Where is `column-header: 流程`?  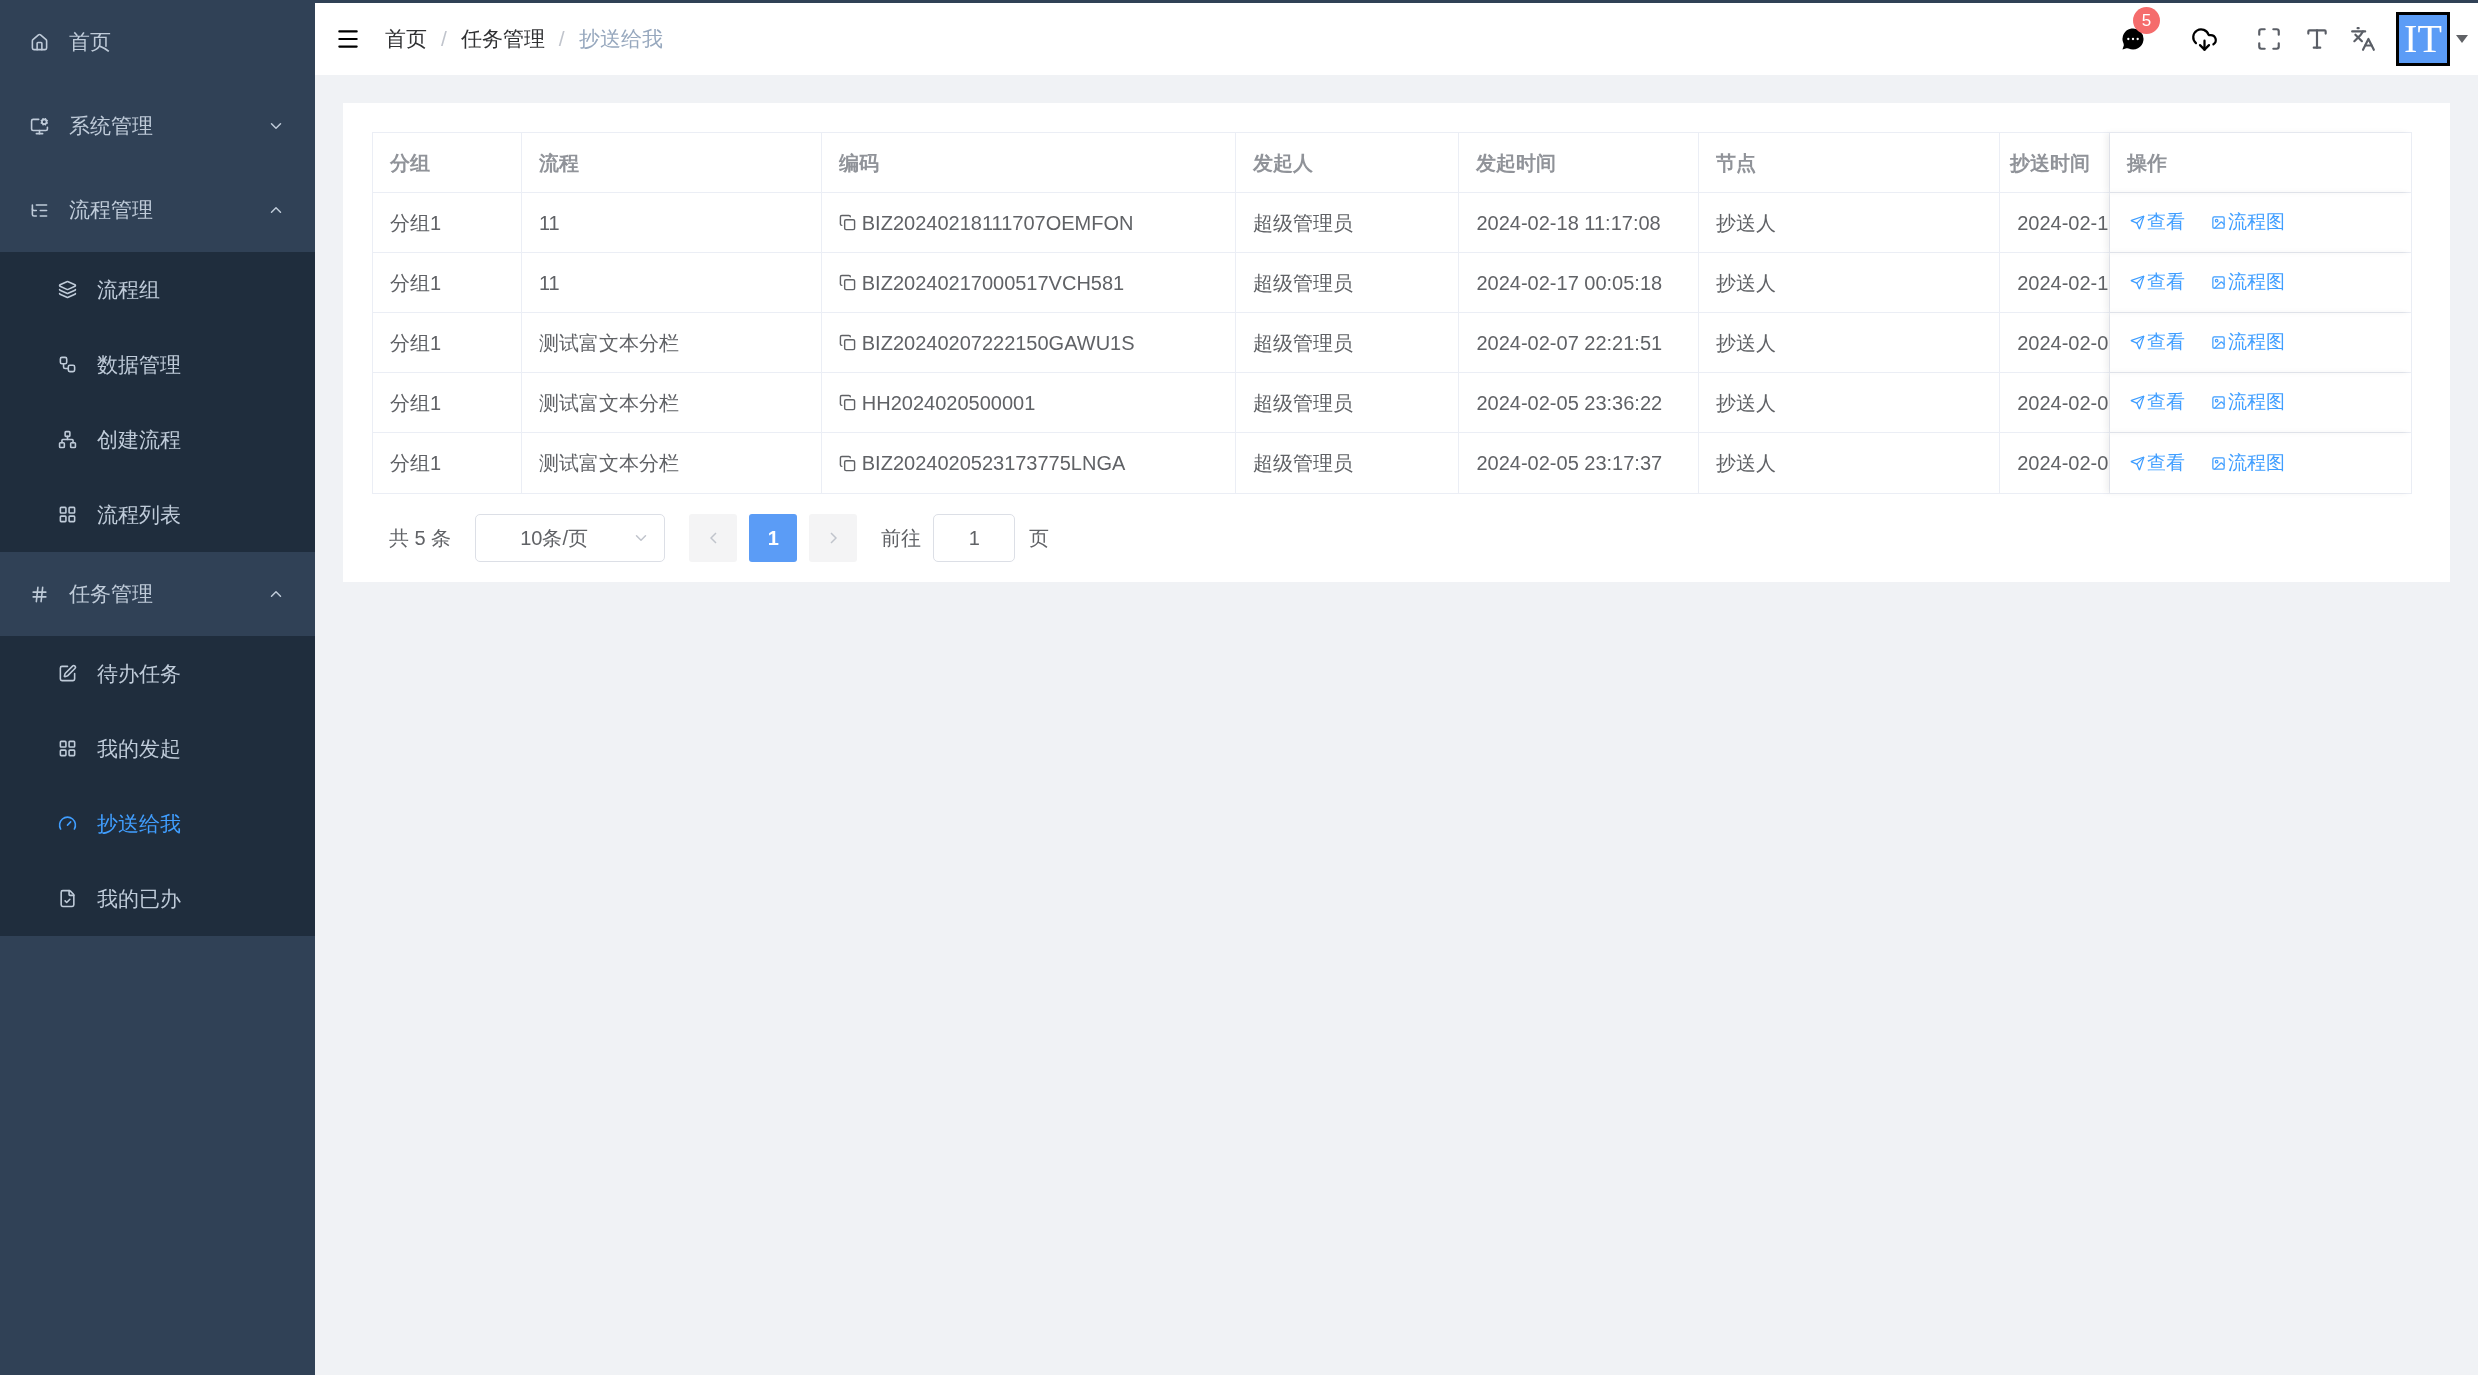 column-header: 流程 is located at coordinates (671, 162).